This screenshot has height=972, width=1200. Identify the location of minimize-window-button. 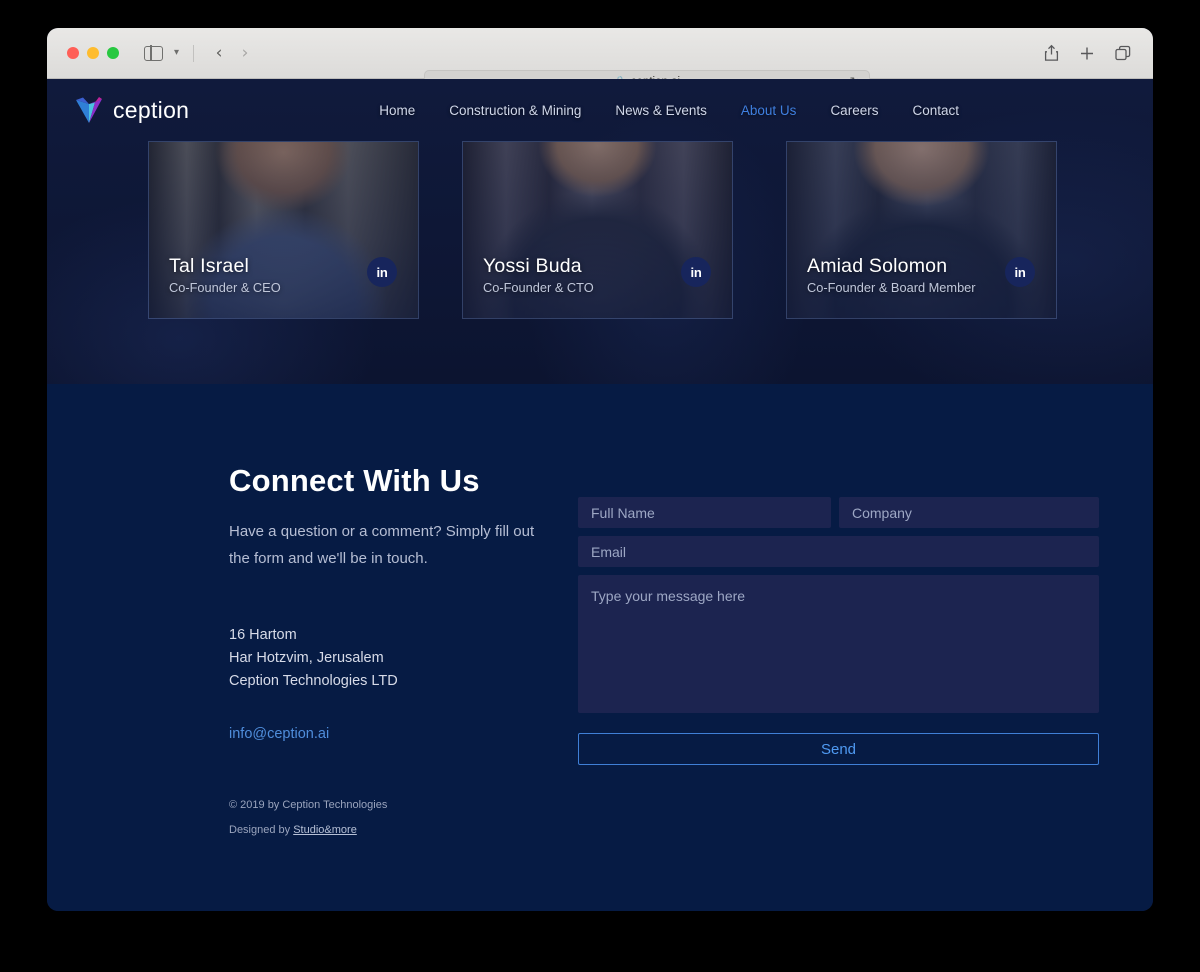
(93, 53).